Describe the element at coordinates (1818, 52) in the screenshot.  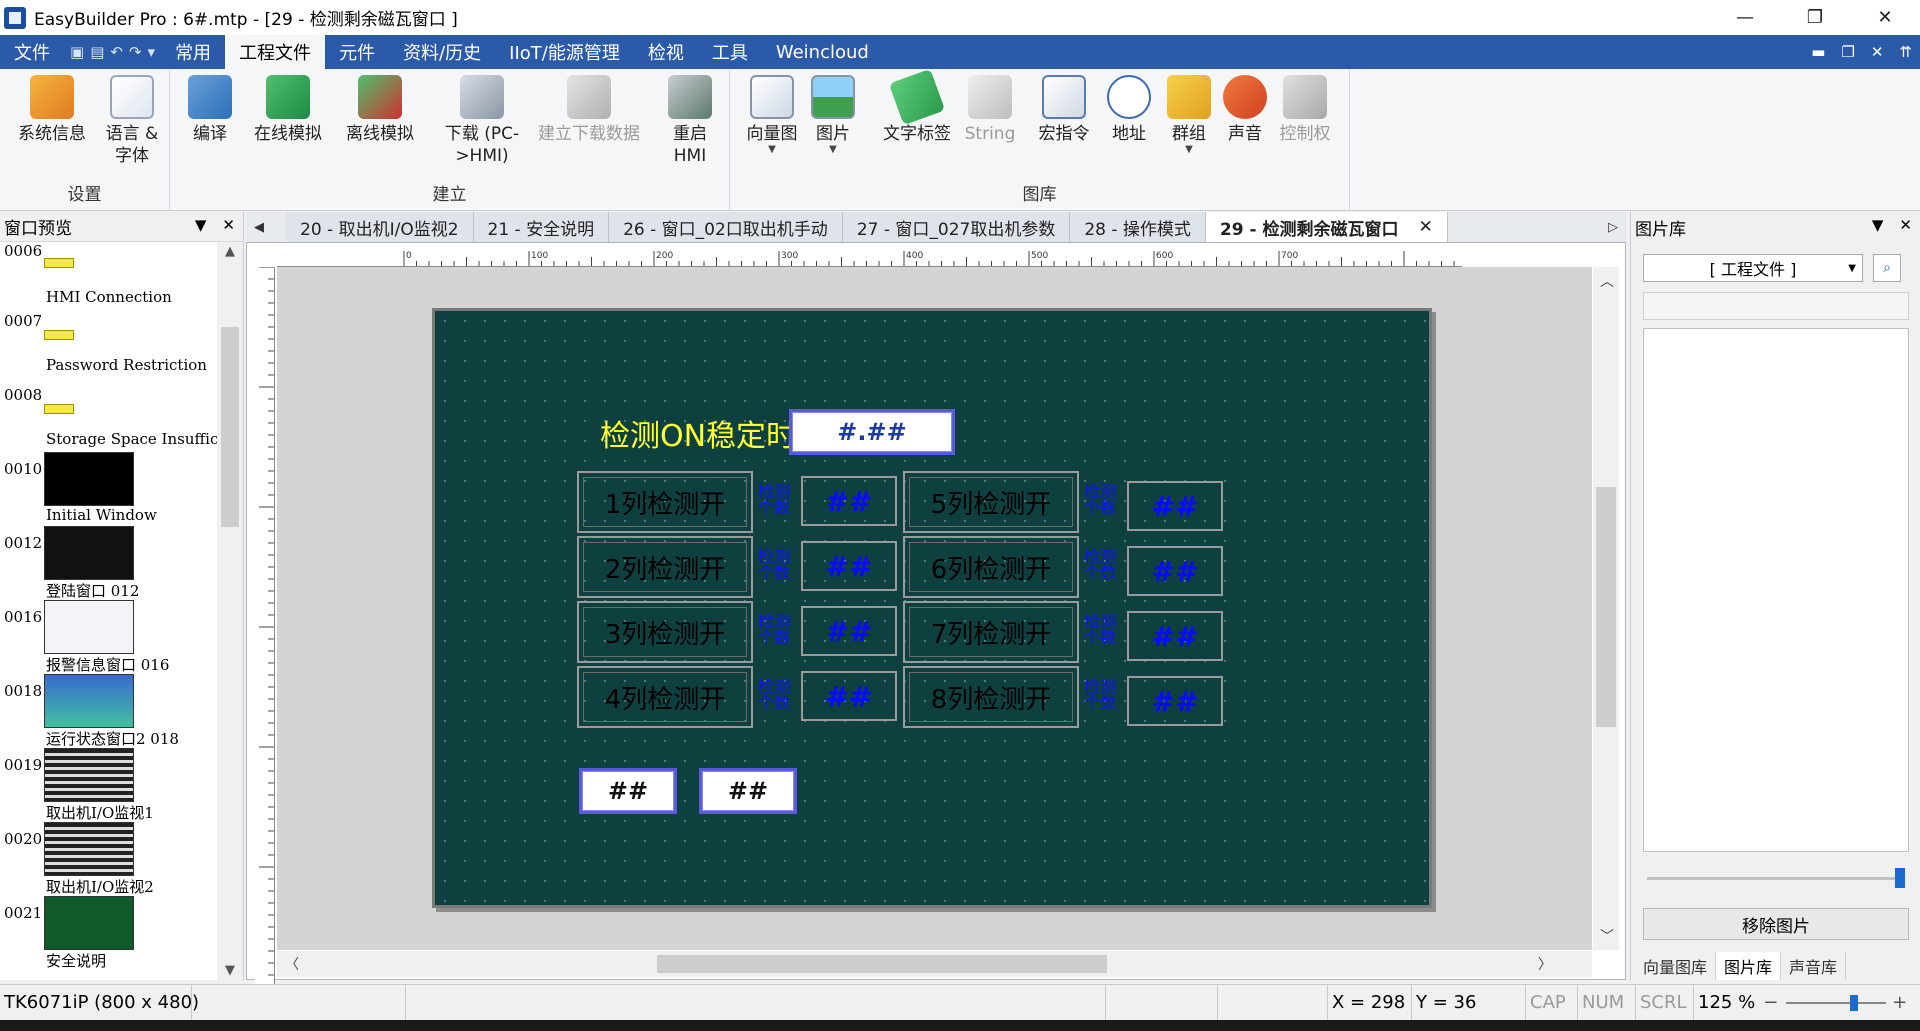
I see `doc-minimize-icon: ▬` at that location.